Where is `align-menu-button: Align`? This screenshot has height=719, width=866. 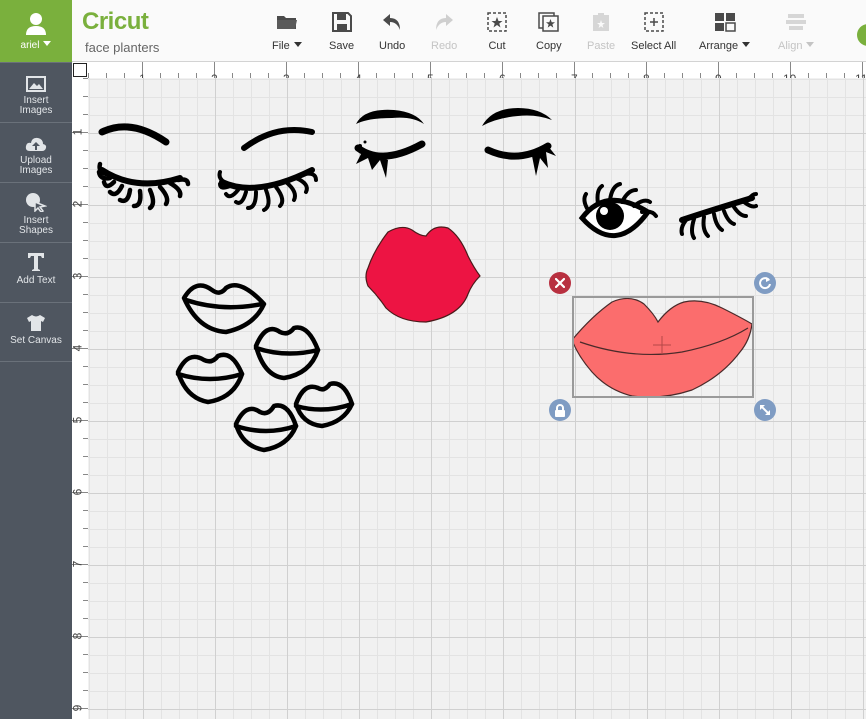 align-menu-button: Align is located at coordinates (796, 31).